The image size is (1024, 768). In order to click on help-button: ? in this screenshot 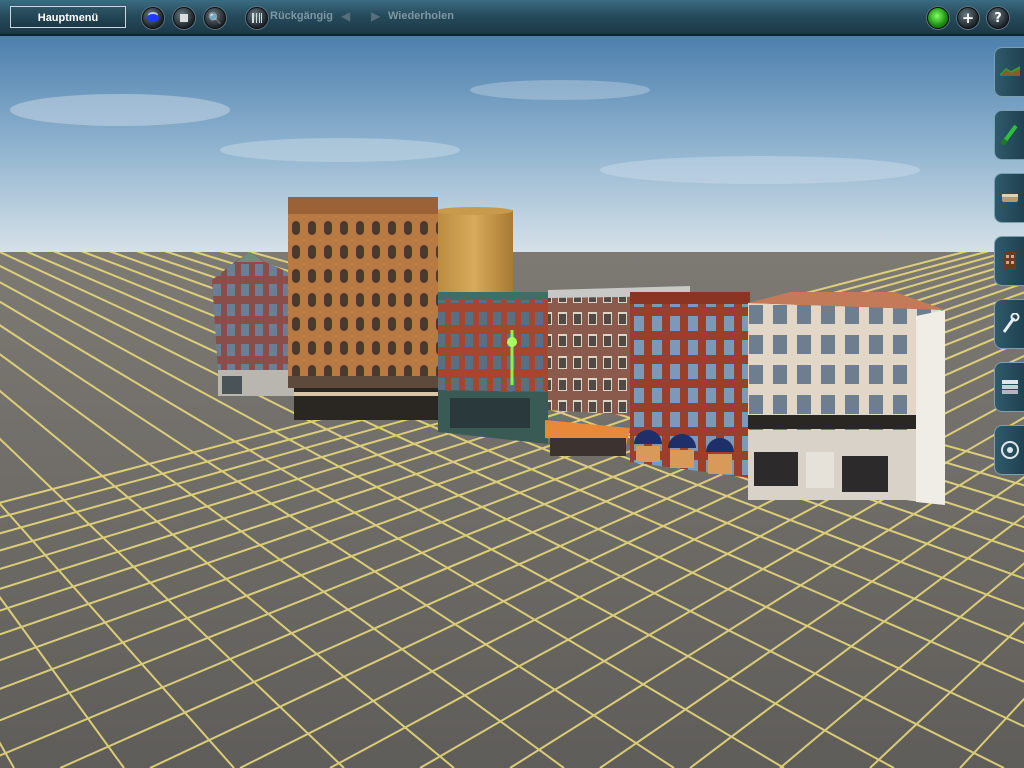, I will do `click(998, 18)`.